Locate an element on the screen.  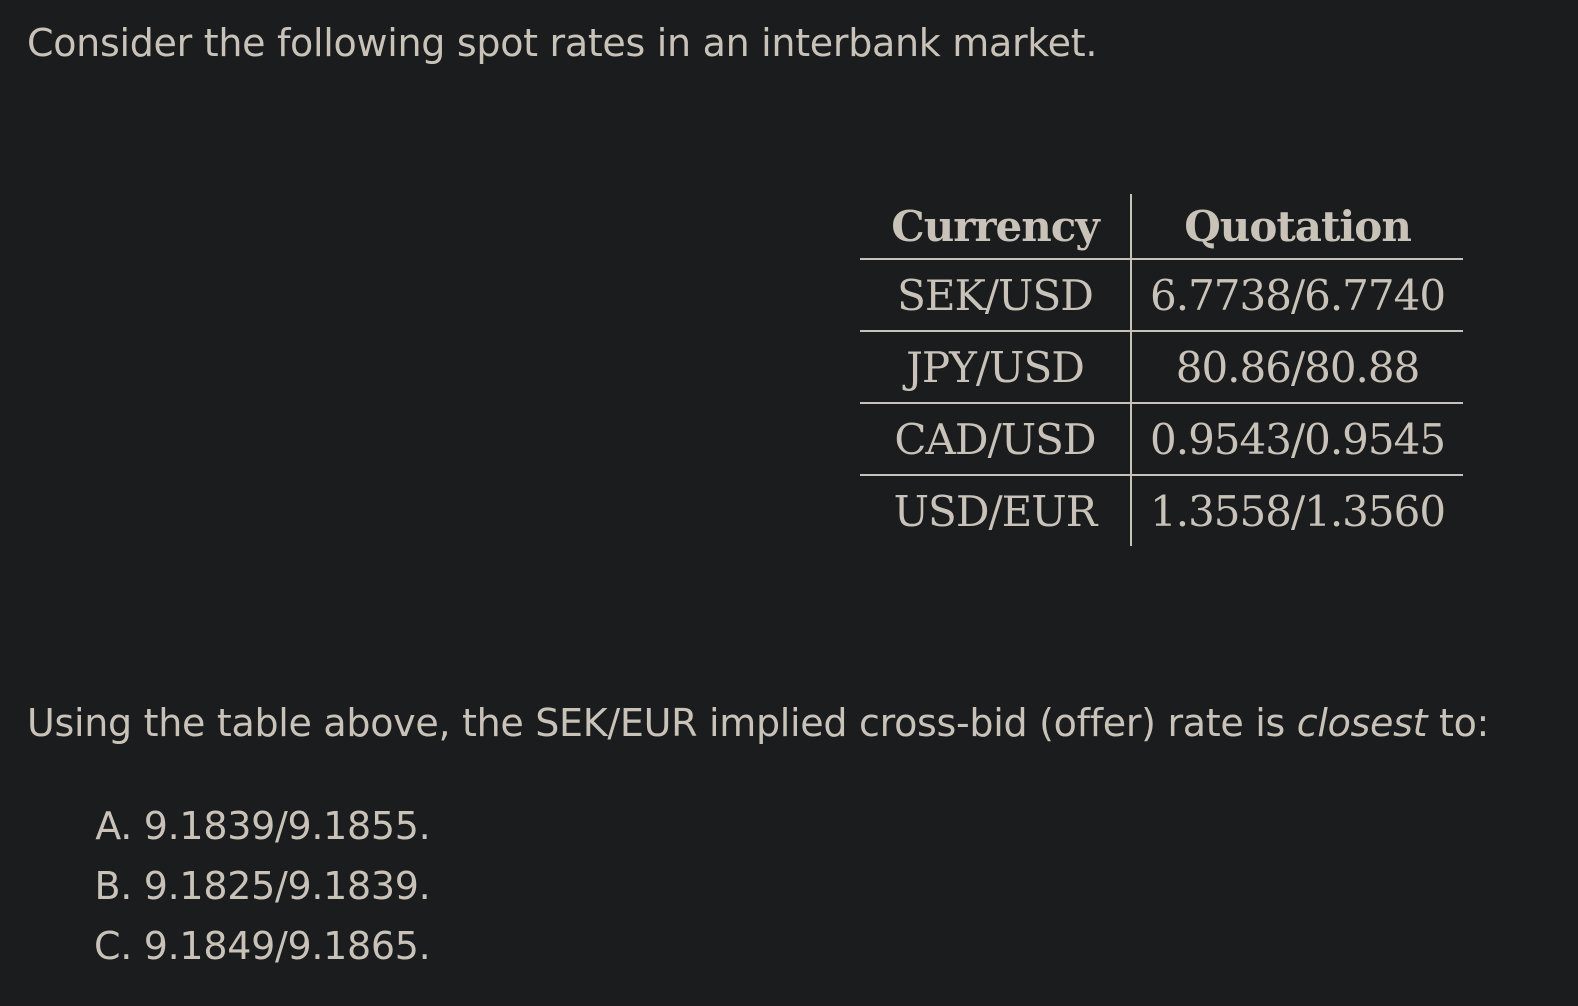
option-letter: C. is located at coordinates (112, 946).